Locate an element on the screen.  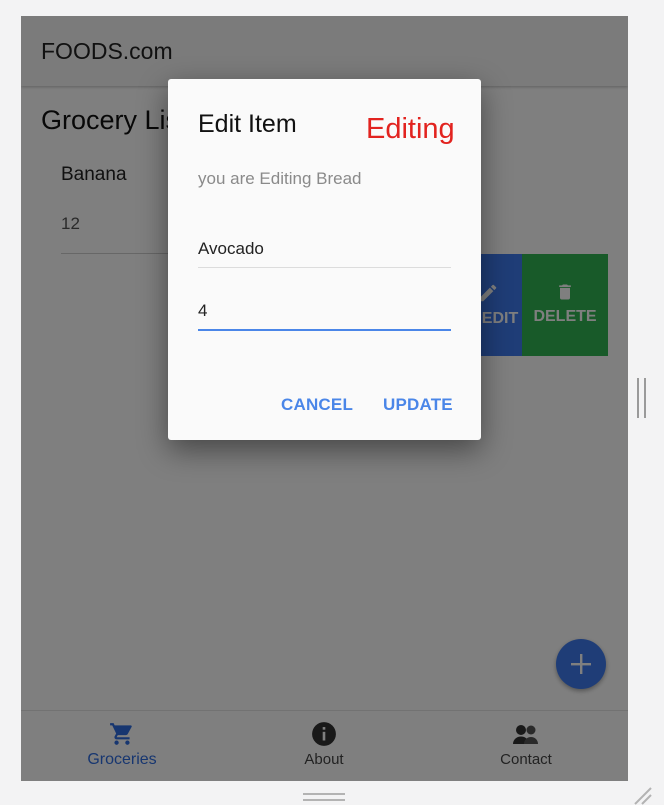
update-button: UPDATE is located at coordinates (418, 405).